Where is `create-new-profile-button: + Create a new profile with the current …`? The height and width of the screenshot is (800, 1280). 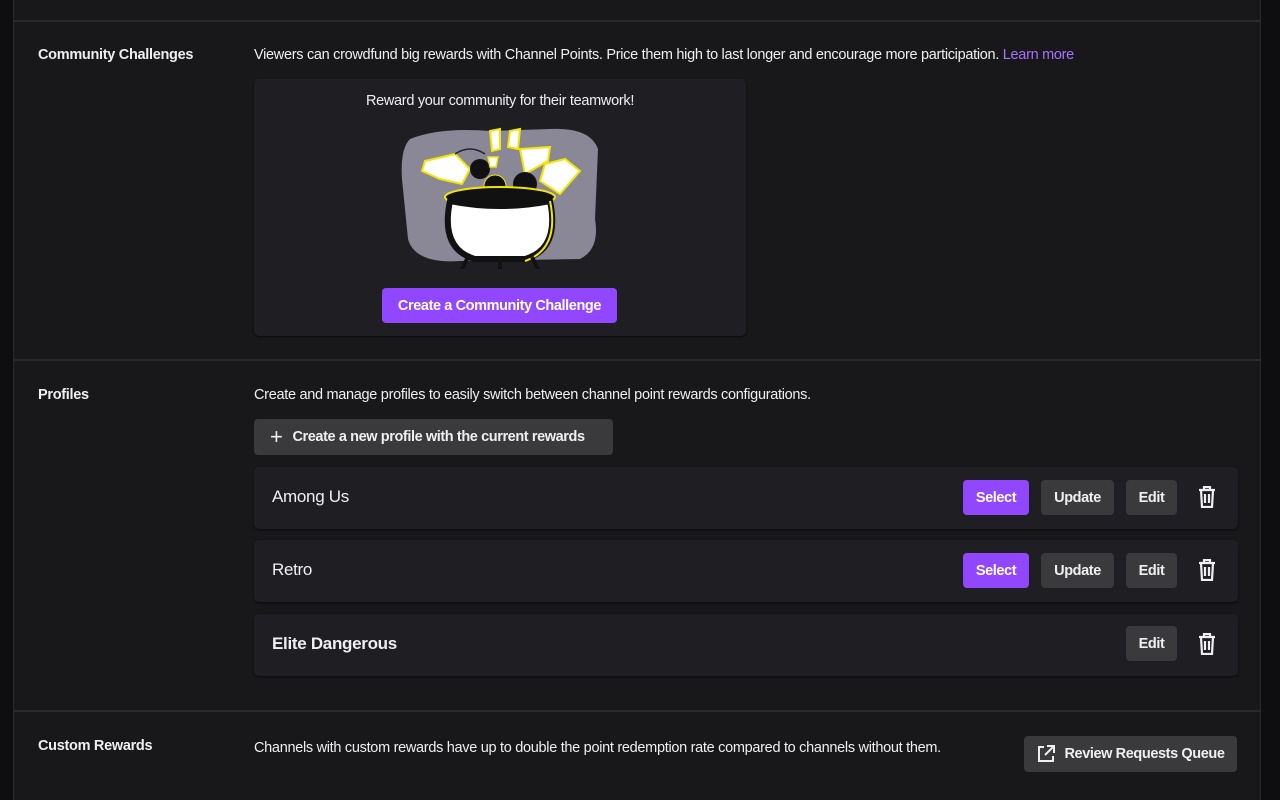
create-new-profile-button: + Create a new profile with the current … is located at coordinates (433, 437).